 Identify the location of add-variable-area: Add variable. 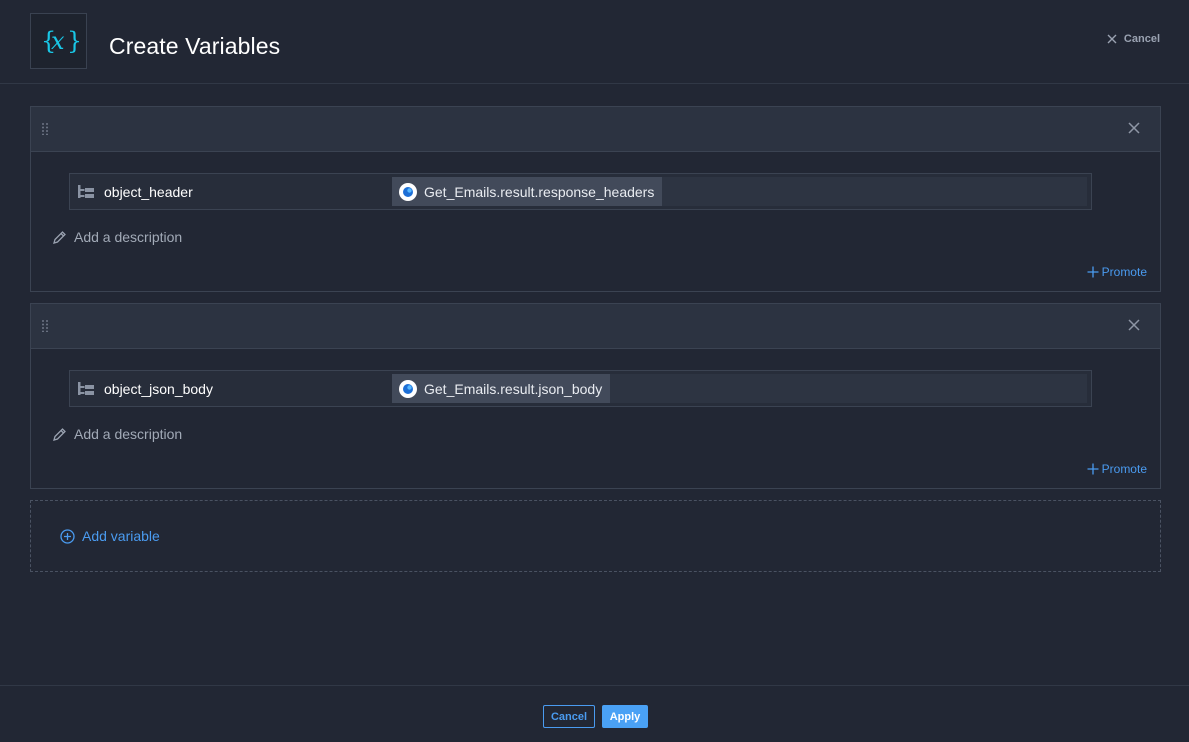
(595, 536).